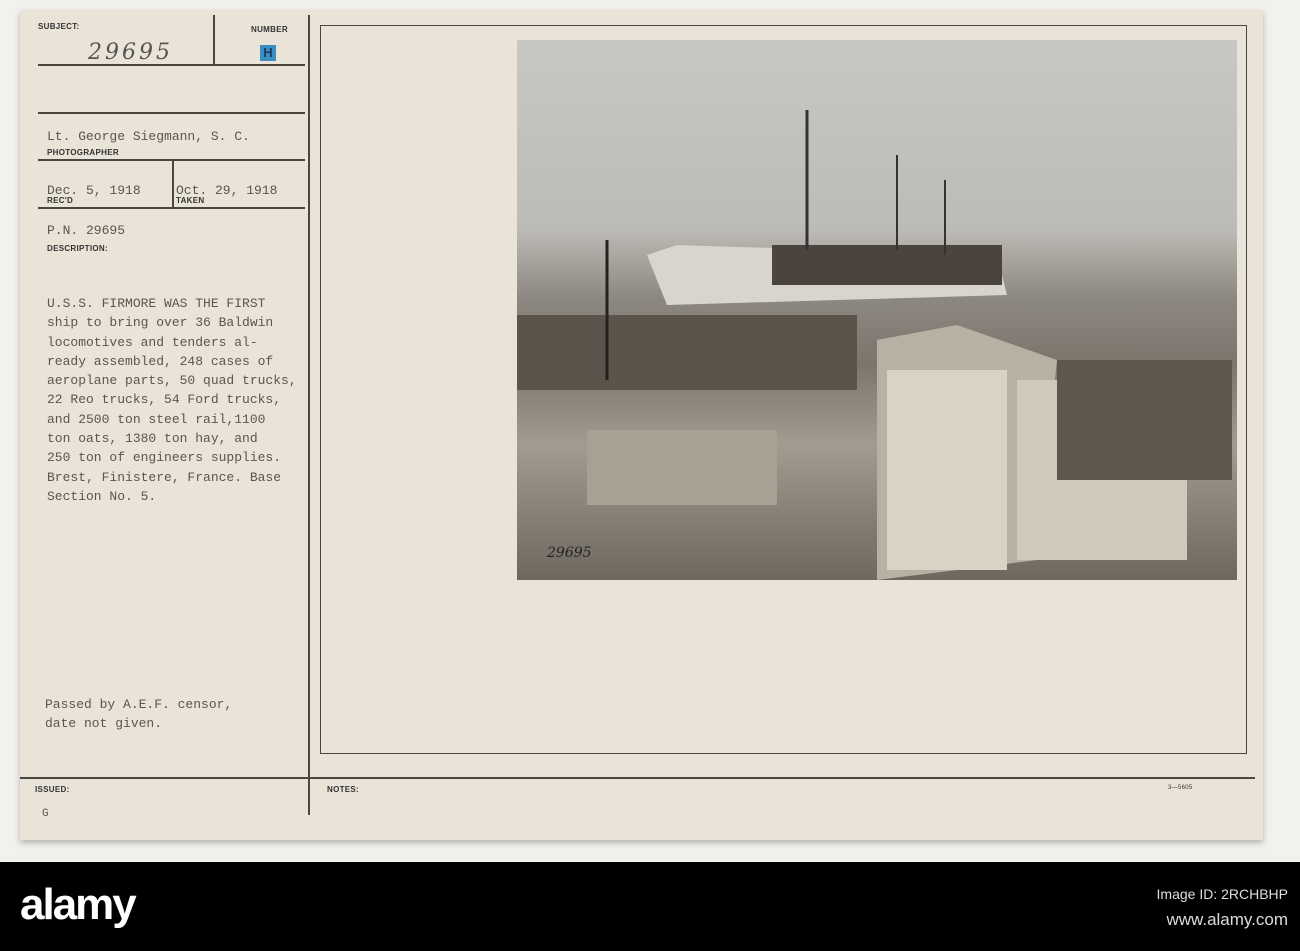  I want to click on received-label: REC'D, so click(60, 200).